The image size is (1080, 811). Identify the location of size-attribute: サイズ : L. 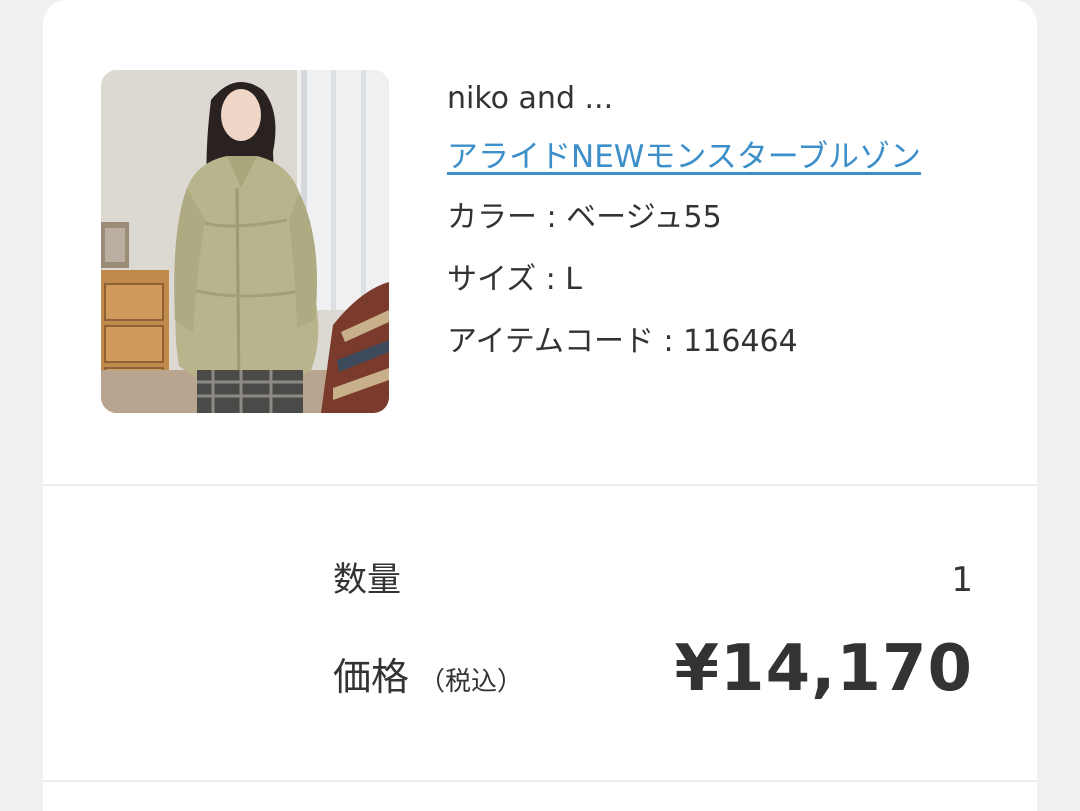
(514, 279).